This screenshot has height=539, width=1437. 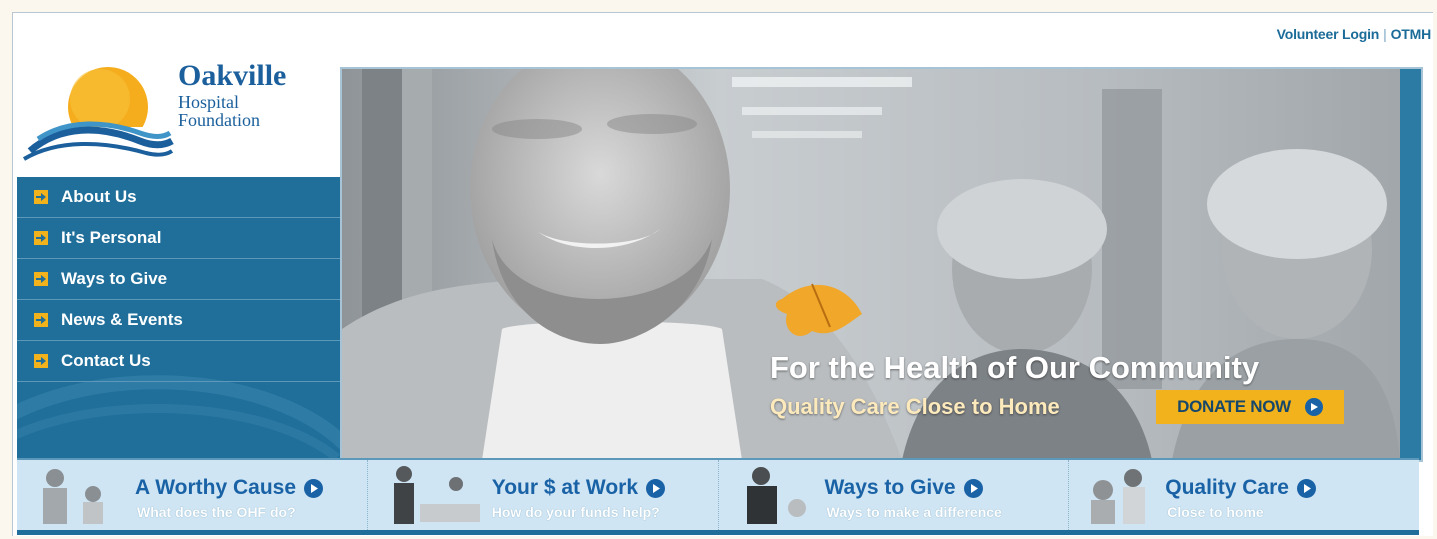 I want to click on tile-title: Ways to Give, so click(x=904, y=488).